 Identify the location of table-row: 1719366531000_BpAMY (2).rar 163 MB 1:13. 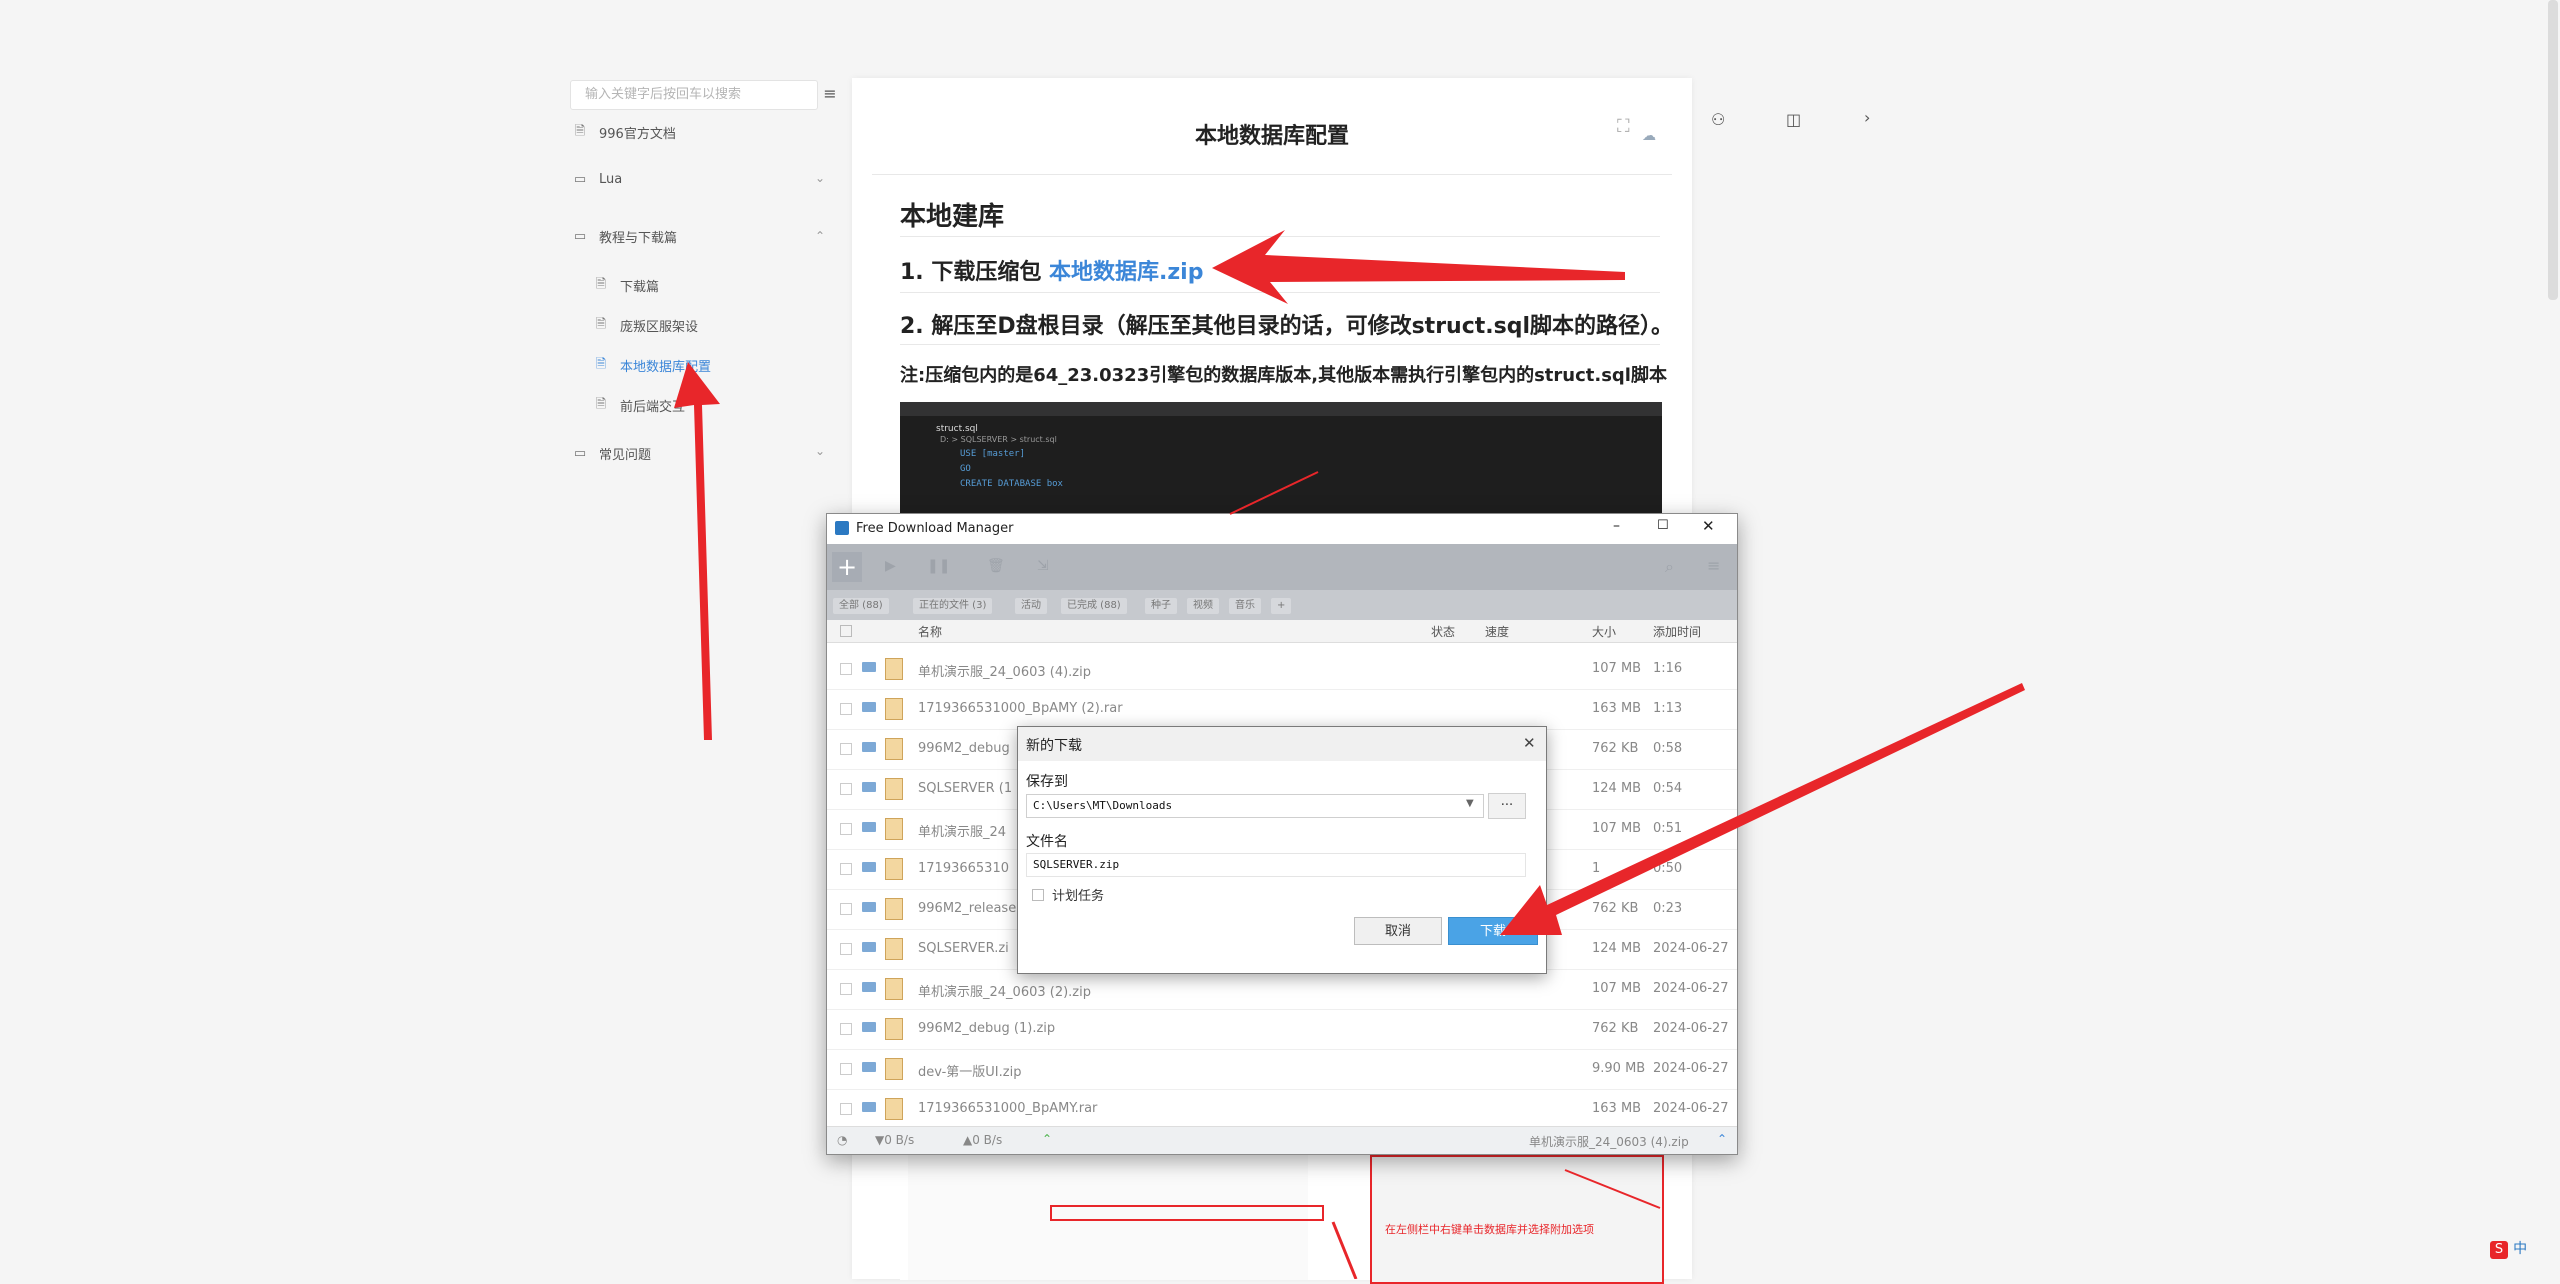
(1282, 709).